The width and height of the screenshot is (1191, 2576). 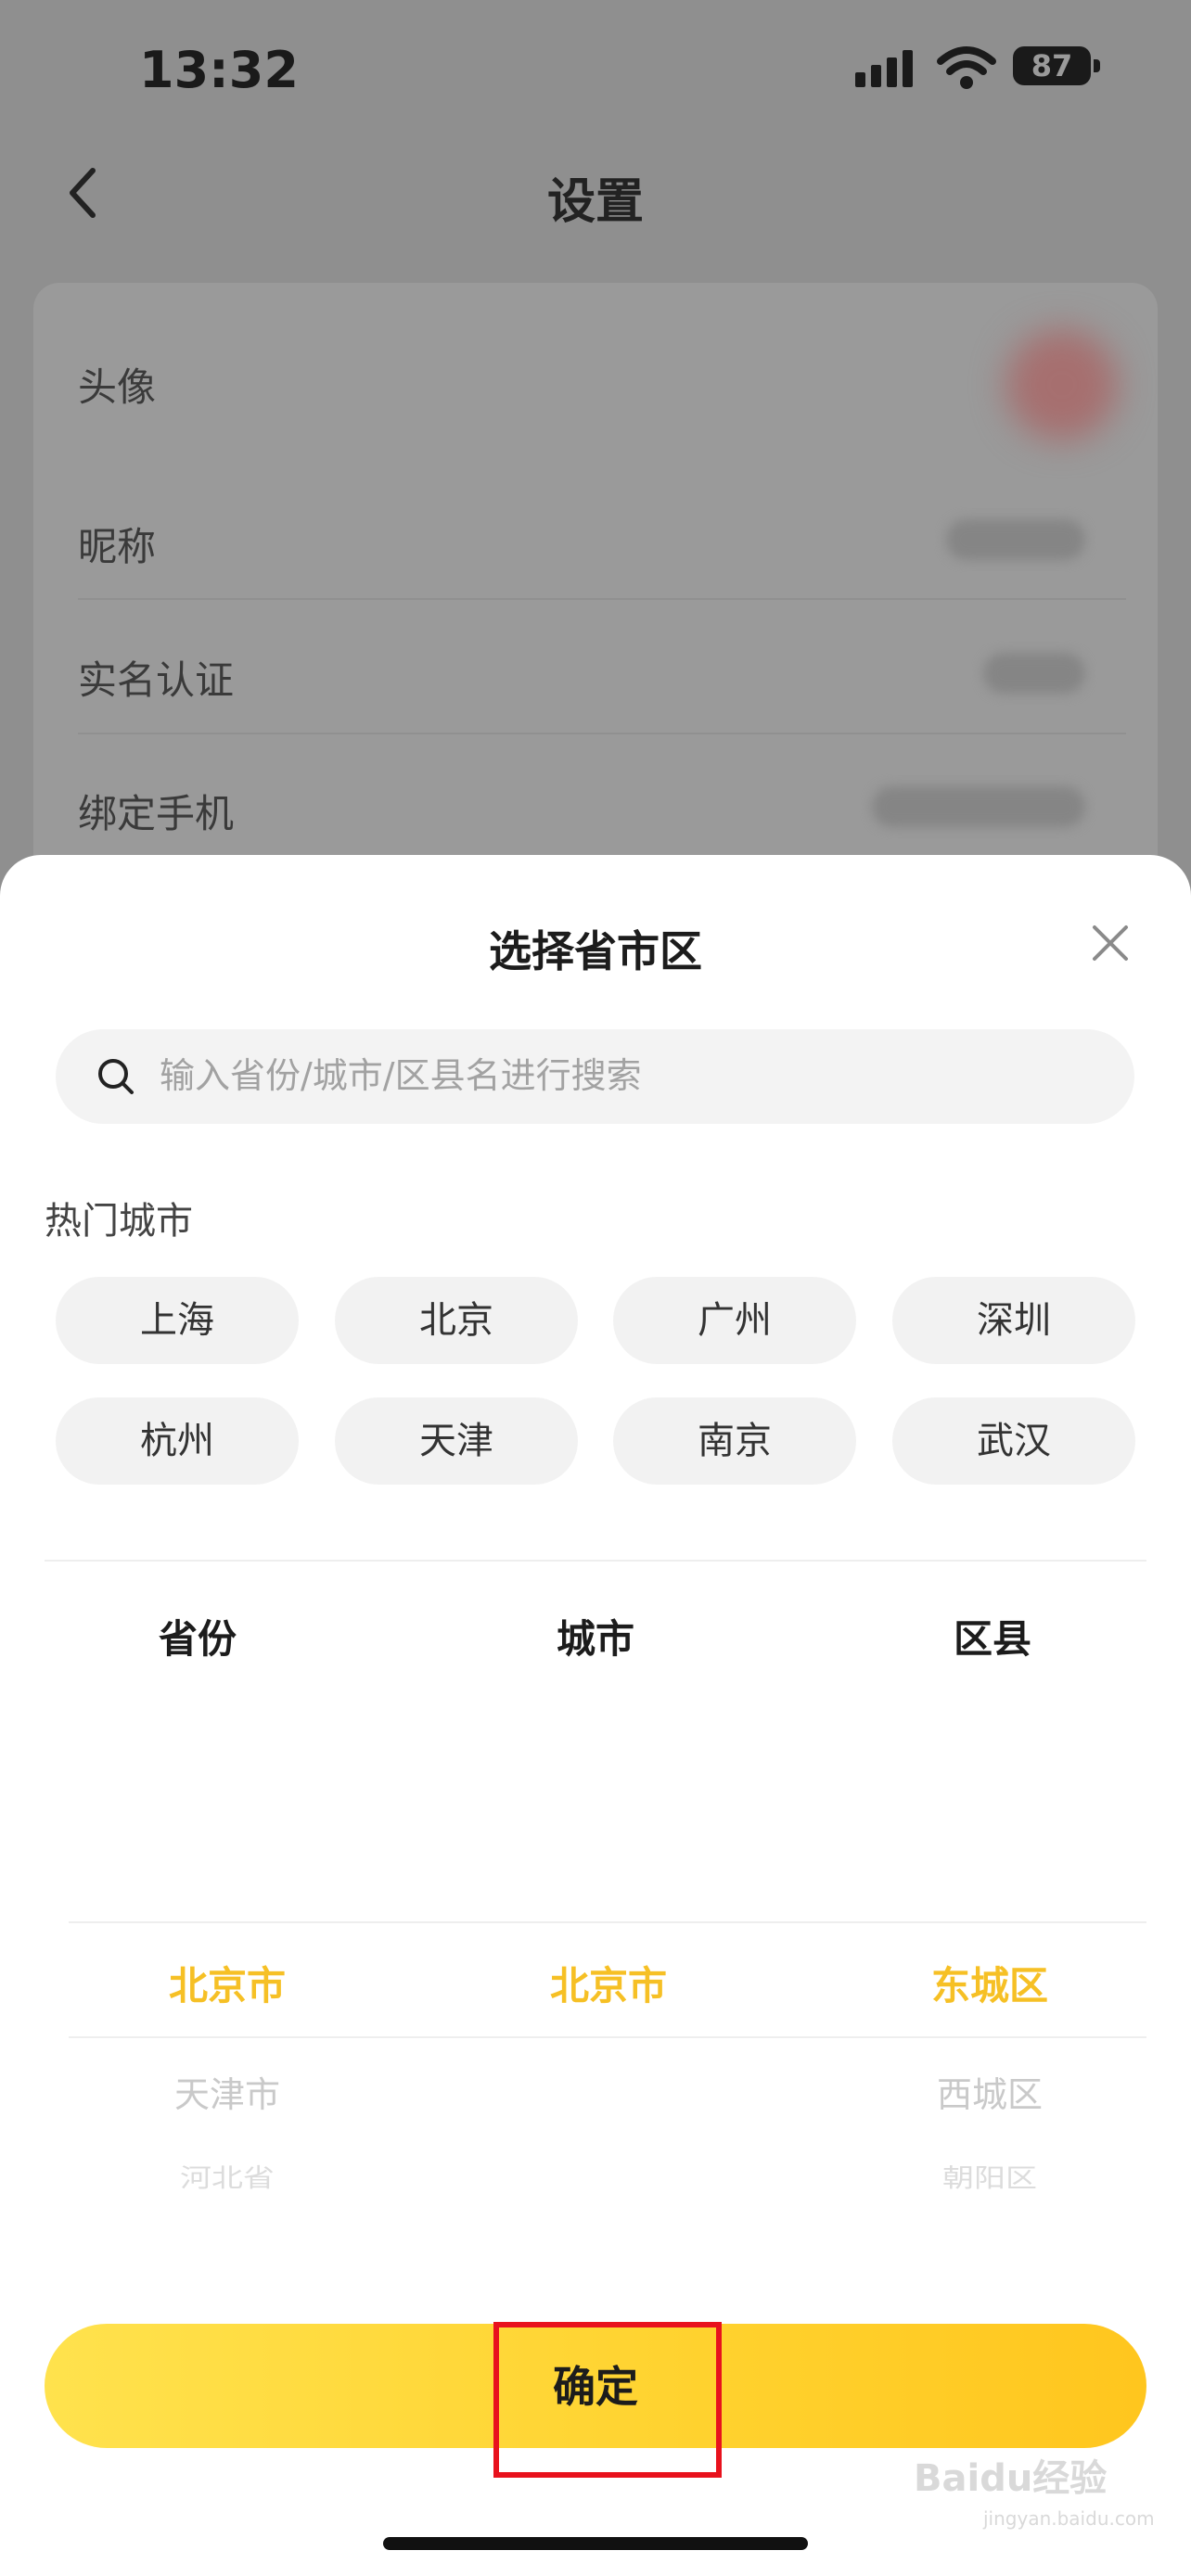 What do you see at coordinates (607, 2037) in the screenshot?
I see `picker-selection-bottom-line` at bounding box center [607, 2037].